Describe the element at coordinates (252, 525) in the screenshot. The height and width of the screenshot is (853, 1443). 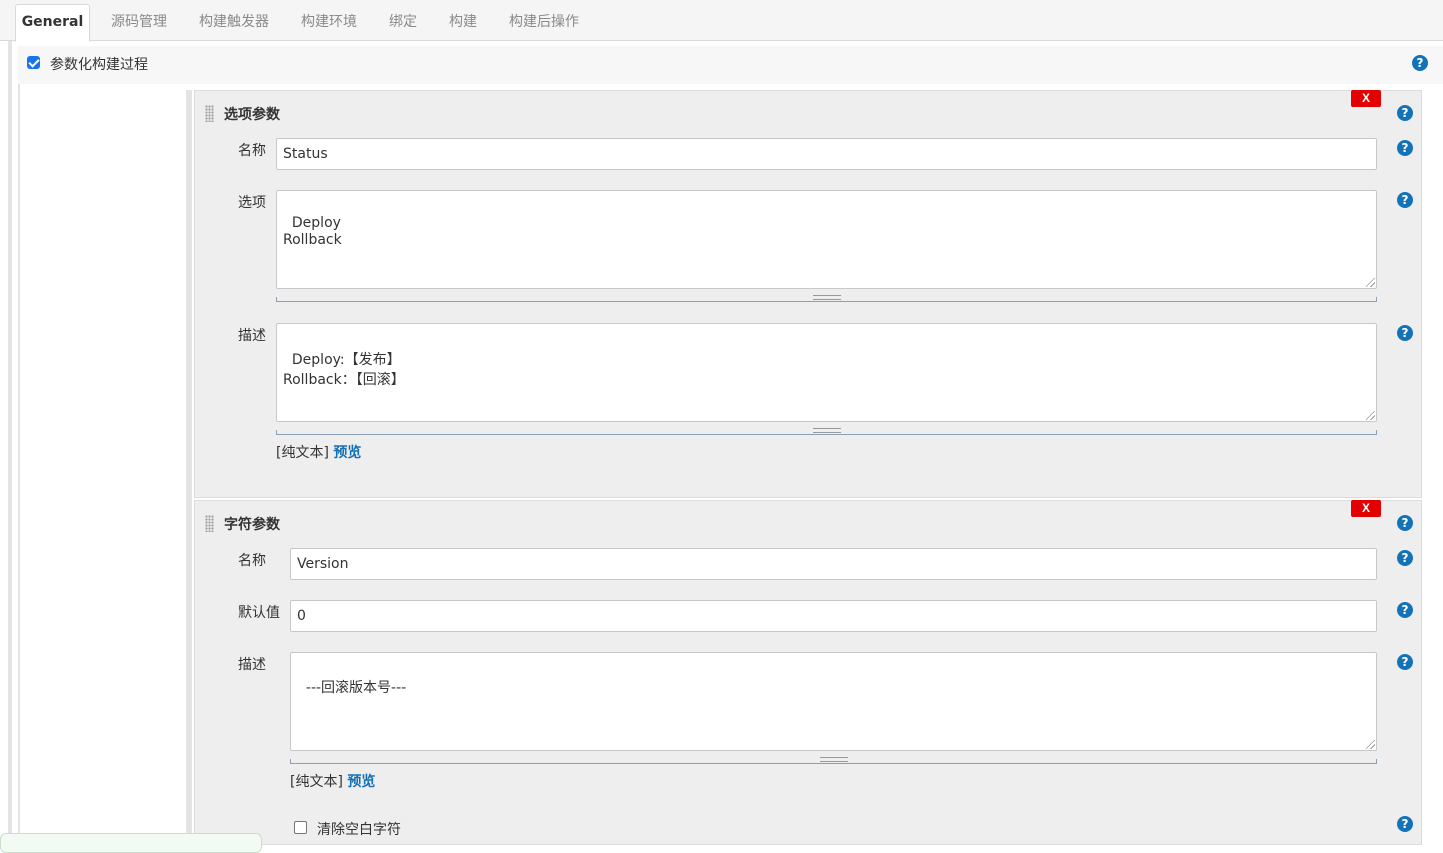
I see `string-parameter-title: 字符参数` at that location.